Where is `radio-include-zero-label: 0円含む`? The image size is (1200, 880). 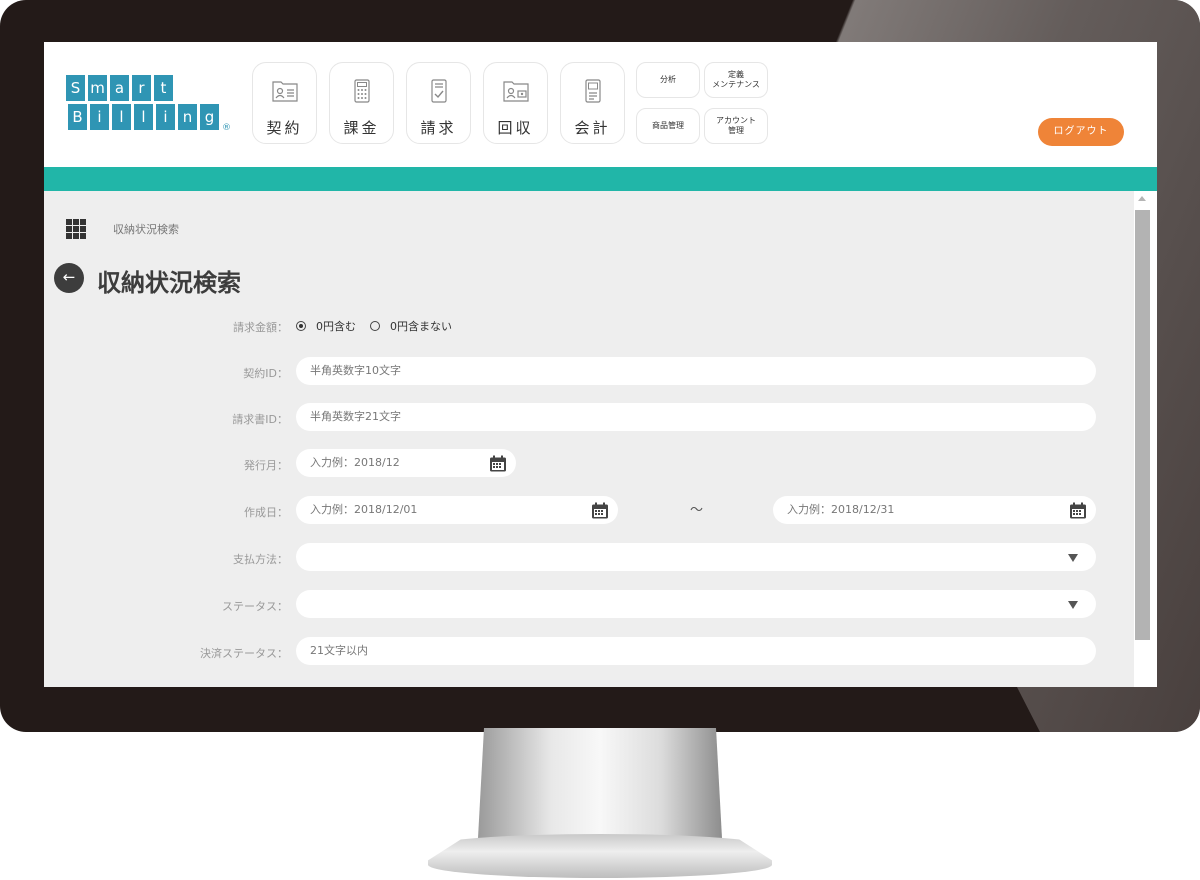
radio-include-zero-label: 0円含む is located at coordinates (336, 326).